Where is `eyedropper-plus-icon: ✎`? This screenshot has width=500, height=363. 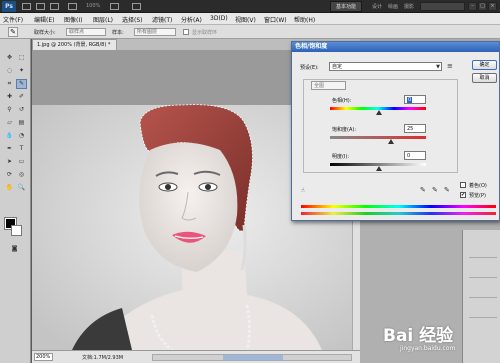 eyedropper-plus-icon: ✎ is located at coordinates (435, 190).